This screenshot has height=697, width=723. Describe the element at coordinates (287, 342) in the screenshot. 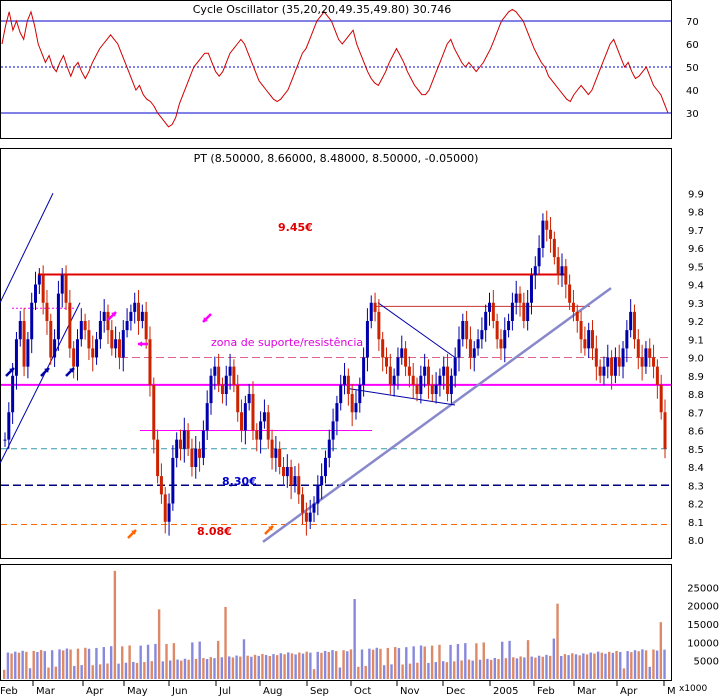

I see `zone-label: zona de suporte/resistência` at that location.